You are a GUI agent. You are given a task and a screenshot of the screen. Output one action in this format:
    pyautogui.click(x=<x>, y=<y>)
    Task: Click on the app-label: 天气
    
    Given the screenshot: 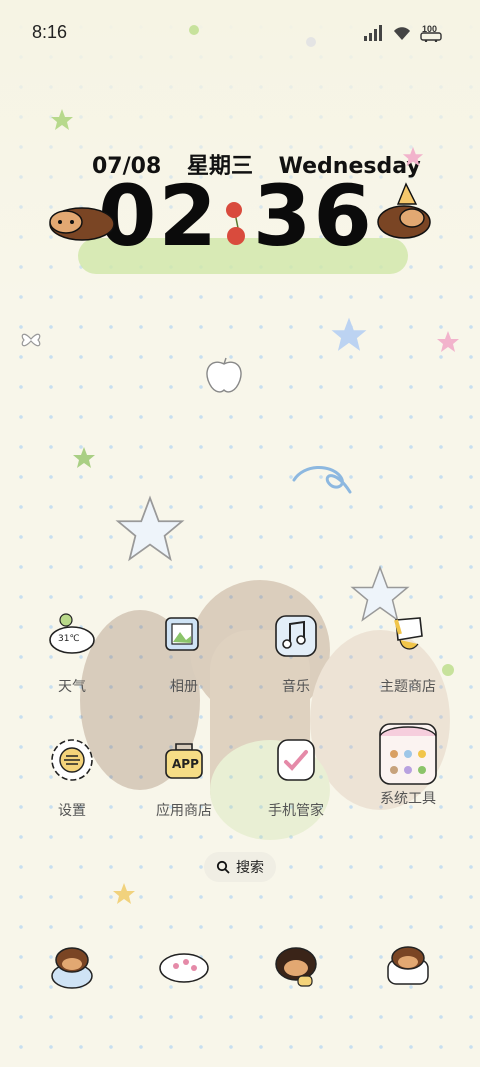 What is the action you would take?
    pyautogui.click(x=72, y=687)
    